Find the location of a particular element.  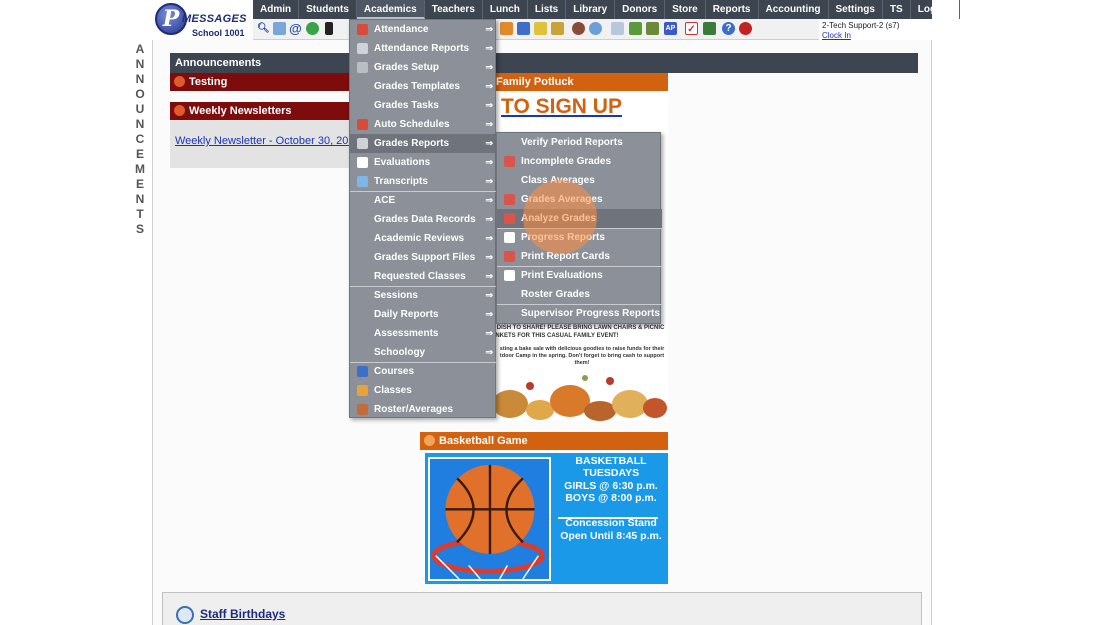

menu-item-daily-reports: Daily Reports ⇒ is located at coordinates (423, 314).